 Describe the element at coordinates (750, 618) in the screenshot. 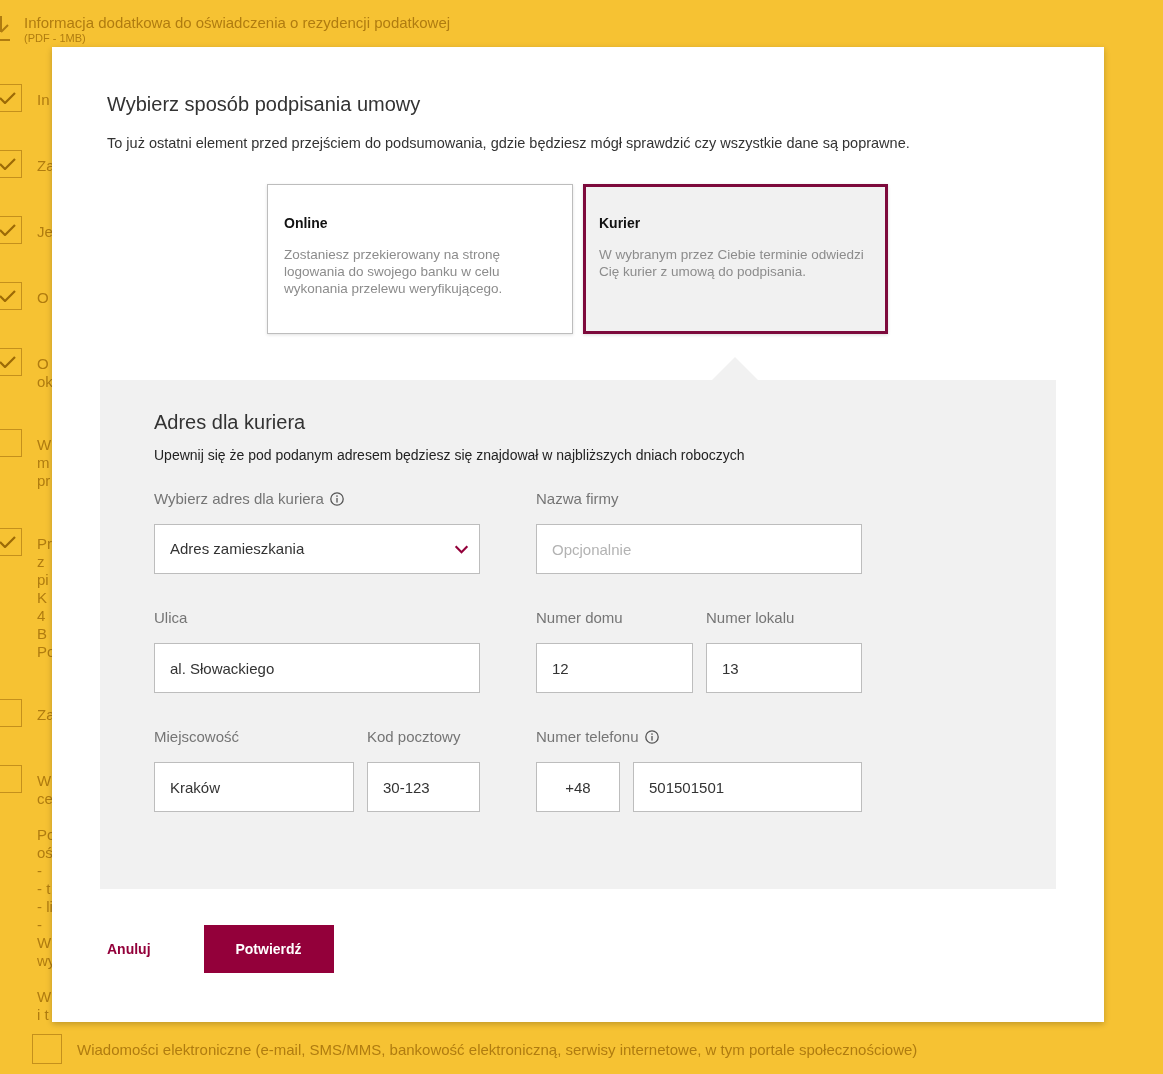

I see `field-label: Numer lokalu` at that location.